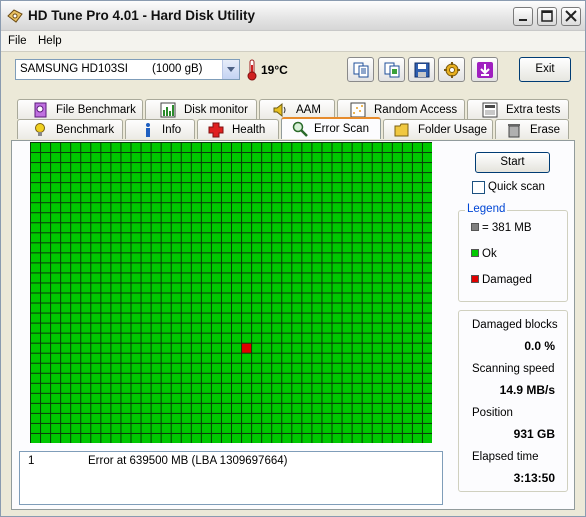 The width and height of the screenshot is (586, 517). I want to click on save-button, so click(421, 69).